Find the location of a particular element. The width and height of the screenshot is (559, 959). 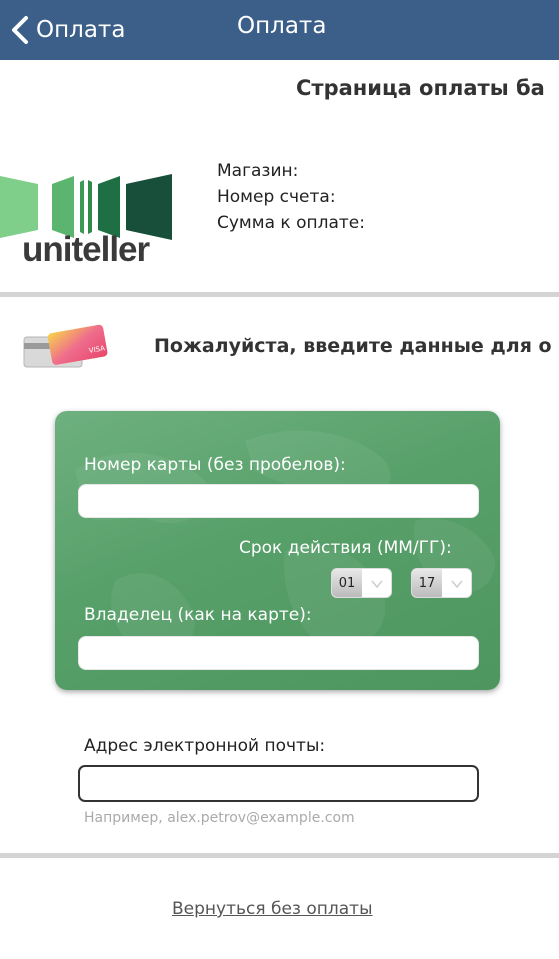

amount-label: Сумма к оплате: is located at coordinates (291, 223).